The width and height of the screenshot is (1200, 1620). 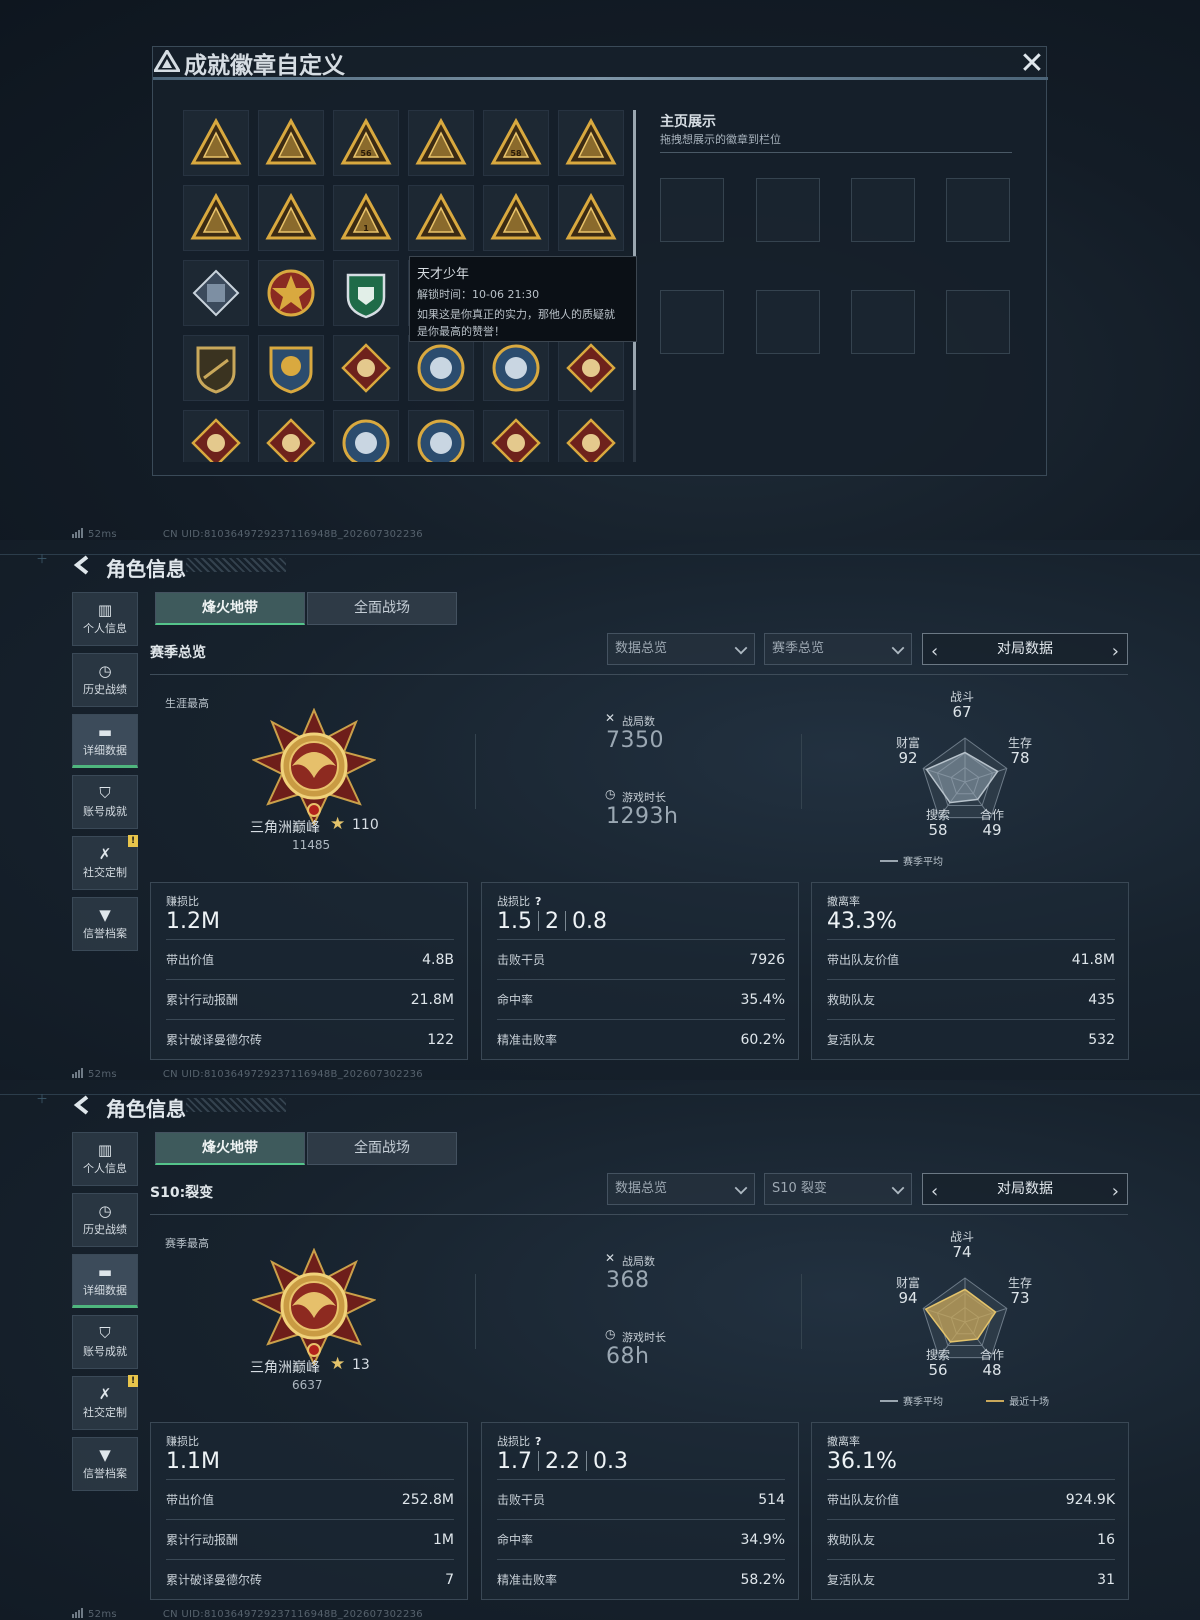 I want to click on close-button: ✕, so click(x=1032, y=65).